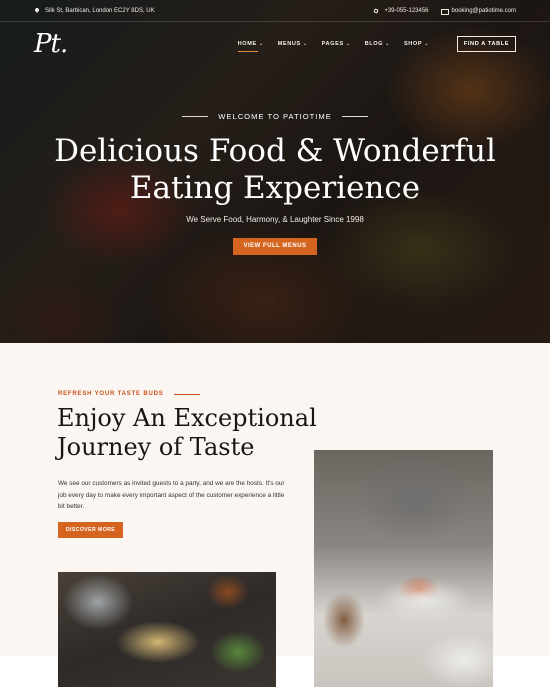  I want to click on eyebrow-text: REFRESH YOUR TASTE BUDS, so click(111, 394).